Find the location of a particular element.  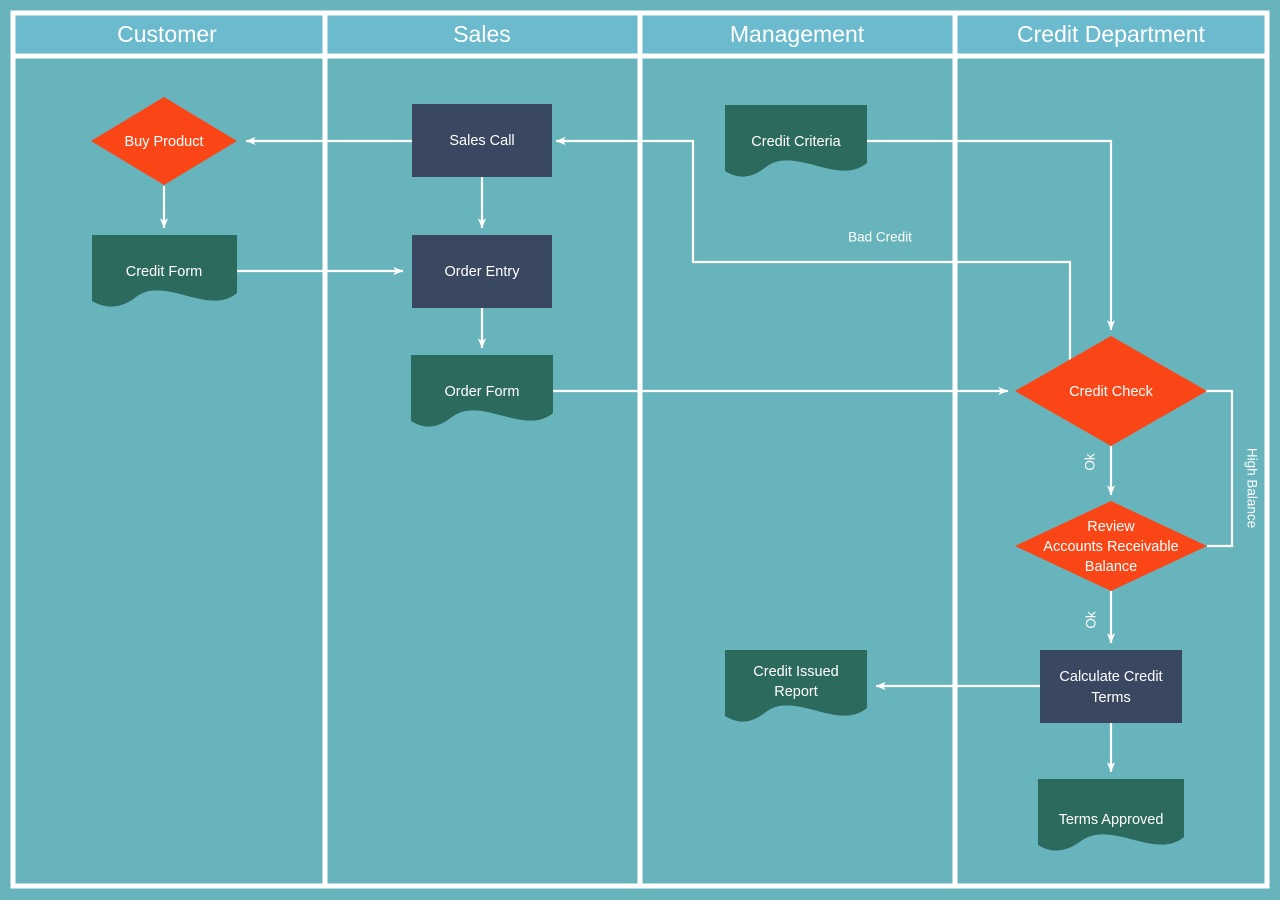

lane-header-customer: Customer is located at coordinates (167, 34).